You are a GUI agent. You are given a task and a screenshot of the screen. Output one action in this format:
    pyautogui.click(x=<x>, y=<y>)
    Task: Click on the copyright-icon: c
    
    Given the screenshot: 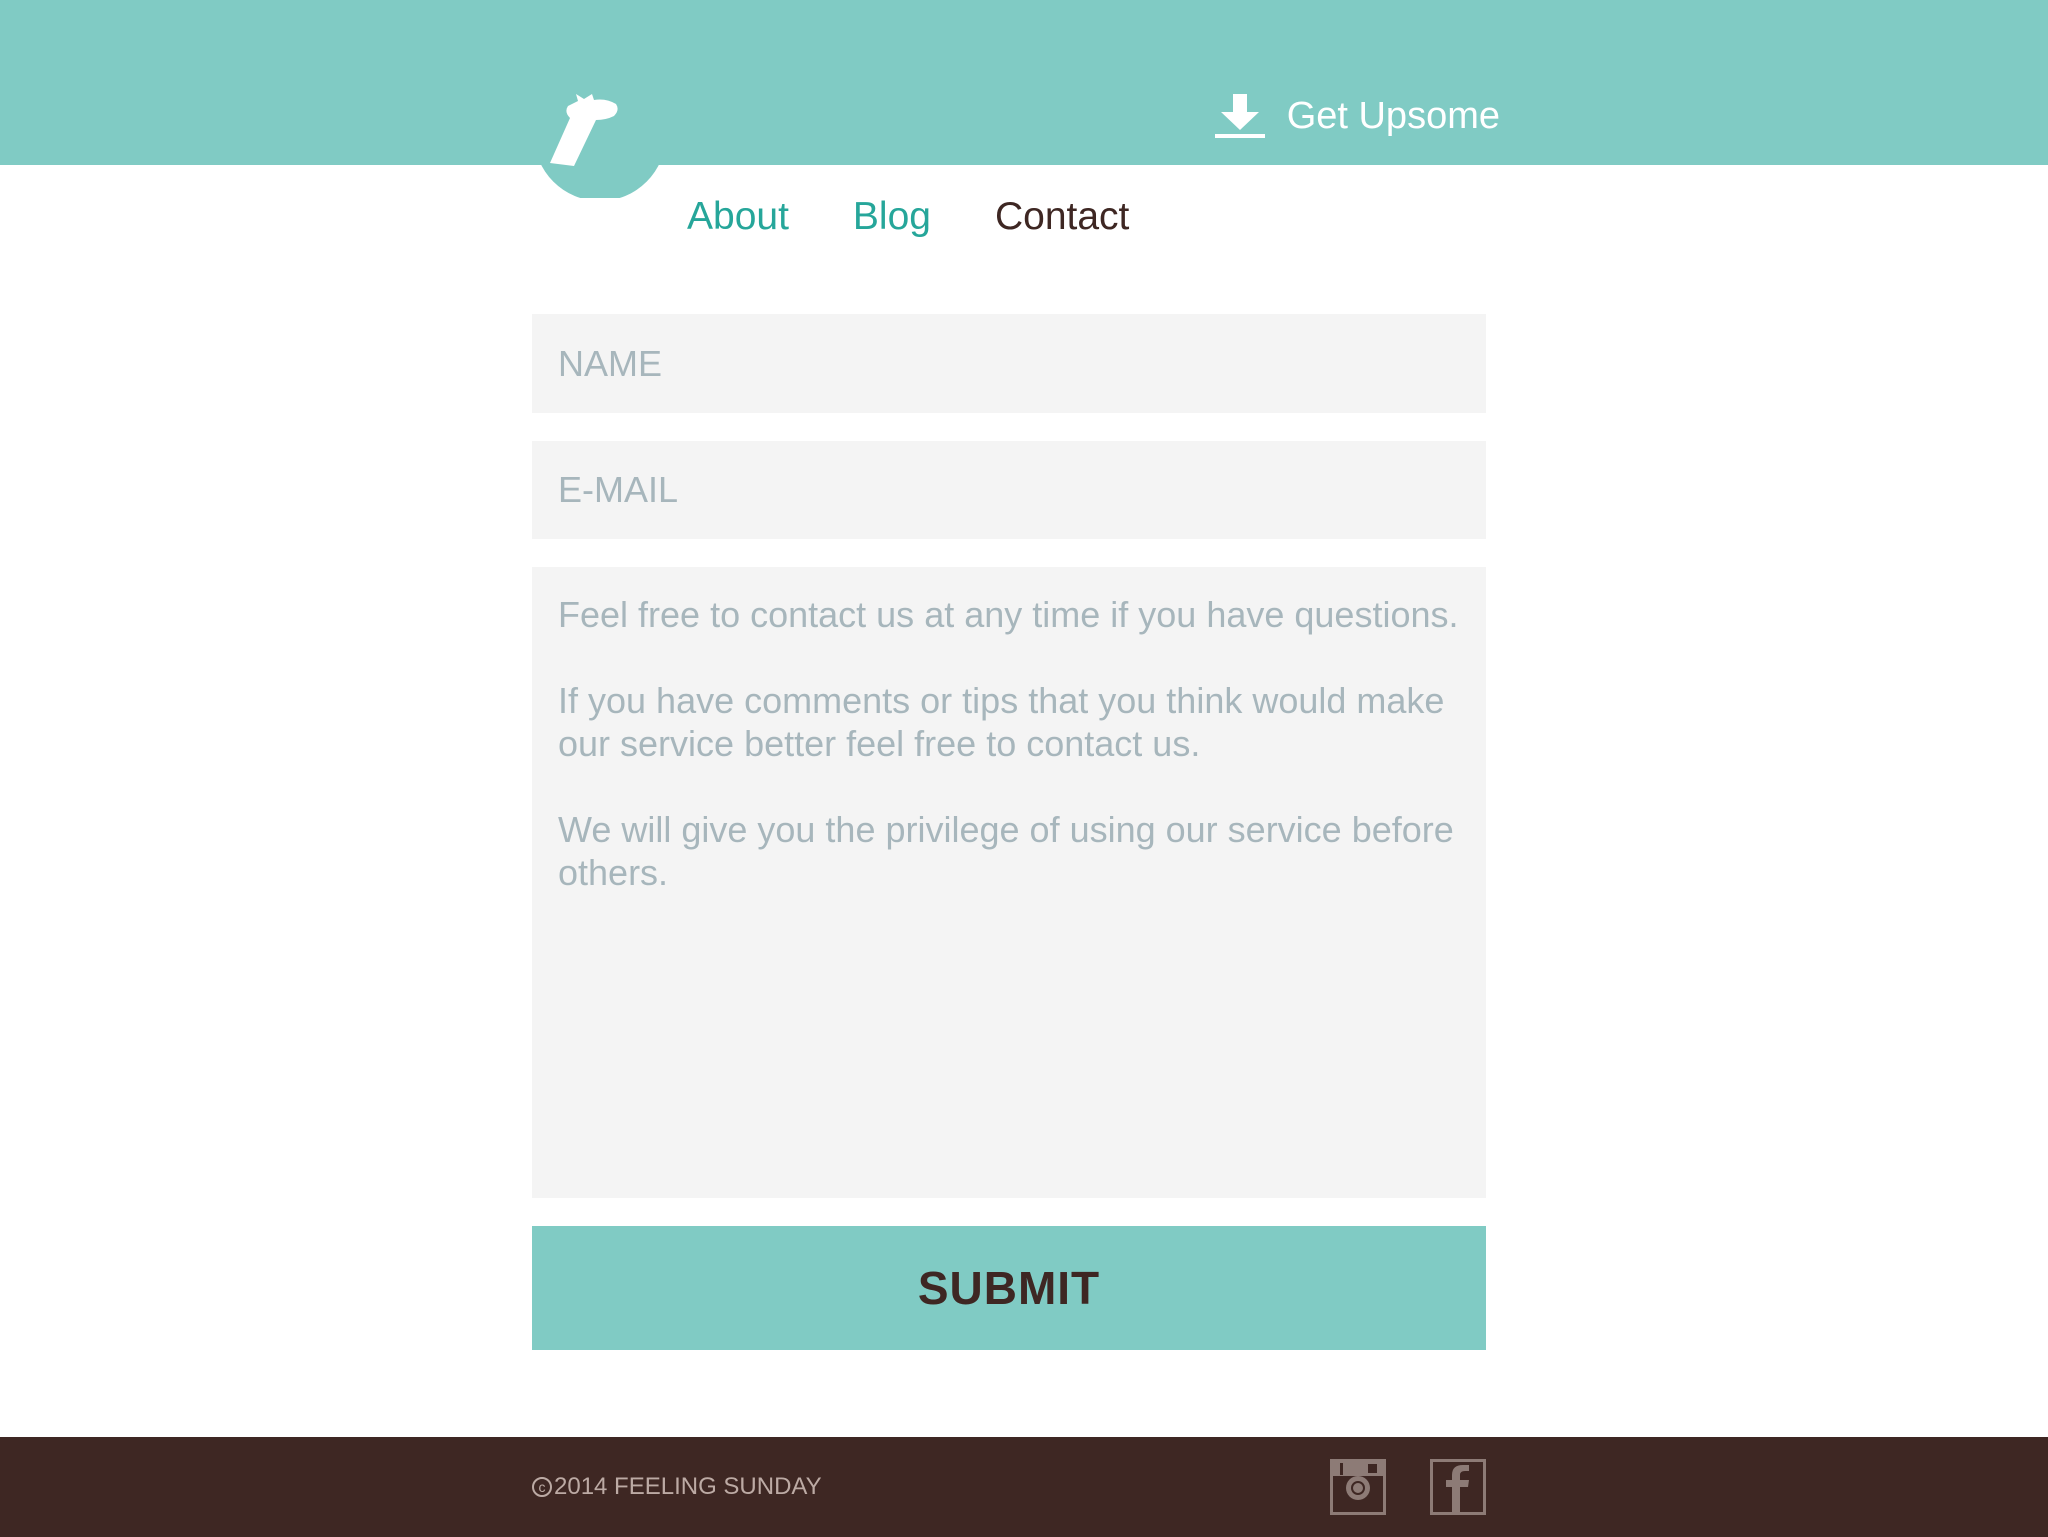 What is the action you would take?
    pyautogui.click(x=542, y=1487)
    